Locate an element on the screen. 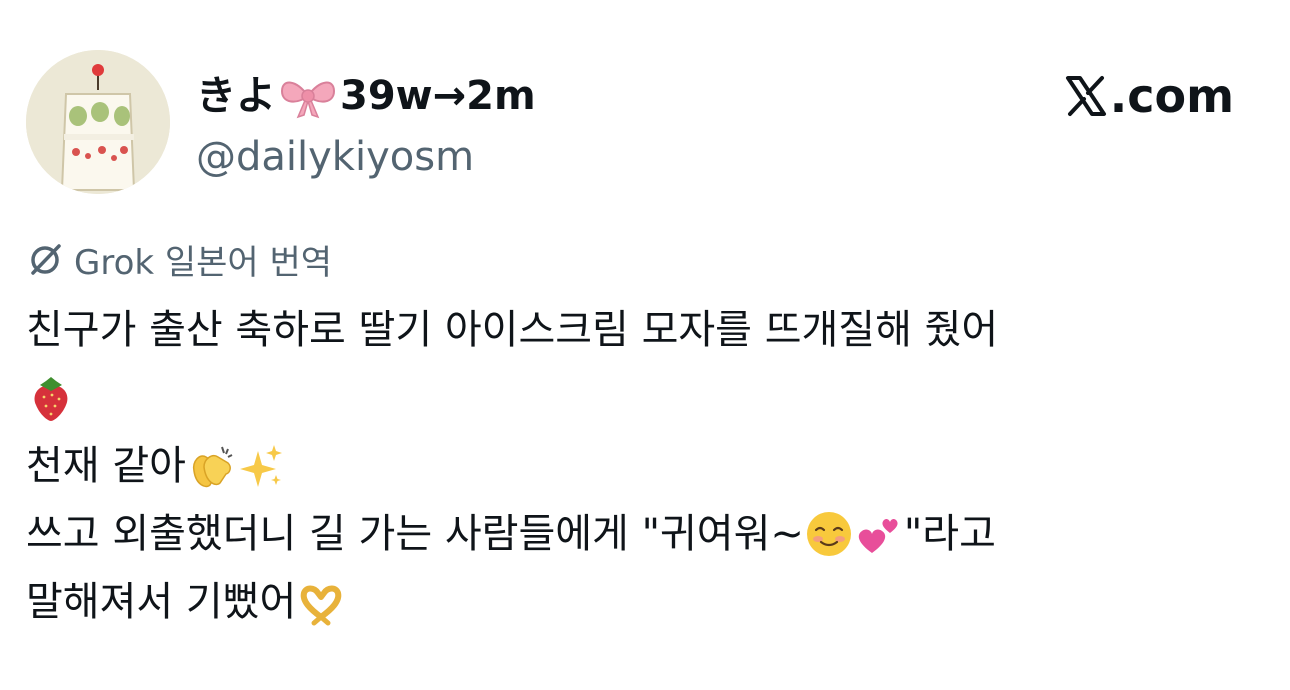 This screenshot has height=690, width=1290. cake-avatar-icon is located at coordinates (98, 122).